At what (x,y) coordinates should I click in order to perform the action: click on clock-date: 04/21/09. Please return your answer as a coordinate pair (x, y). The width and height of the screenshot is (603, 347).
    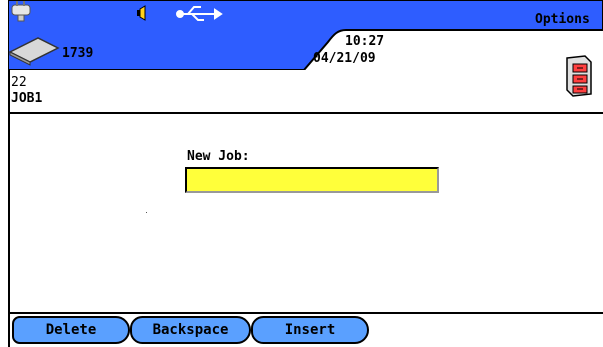
    Looking at the image, I should click on (344, 58).